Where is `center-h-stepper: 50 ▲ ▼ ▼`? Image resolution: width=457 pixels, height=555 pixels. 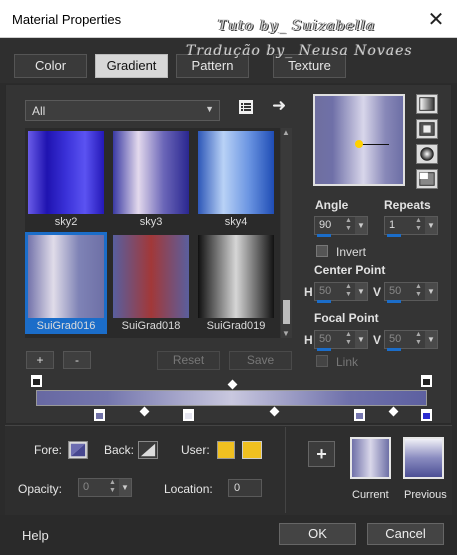
center-h-stepper: 50 ▲ ▼ ▼ is located at coordinates (341, 292).